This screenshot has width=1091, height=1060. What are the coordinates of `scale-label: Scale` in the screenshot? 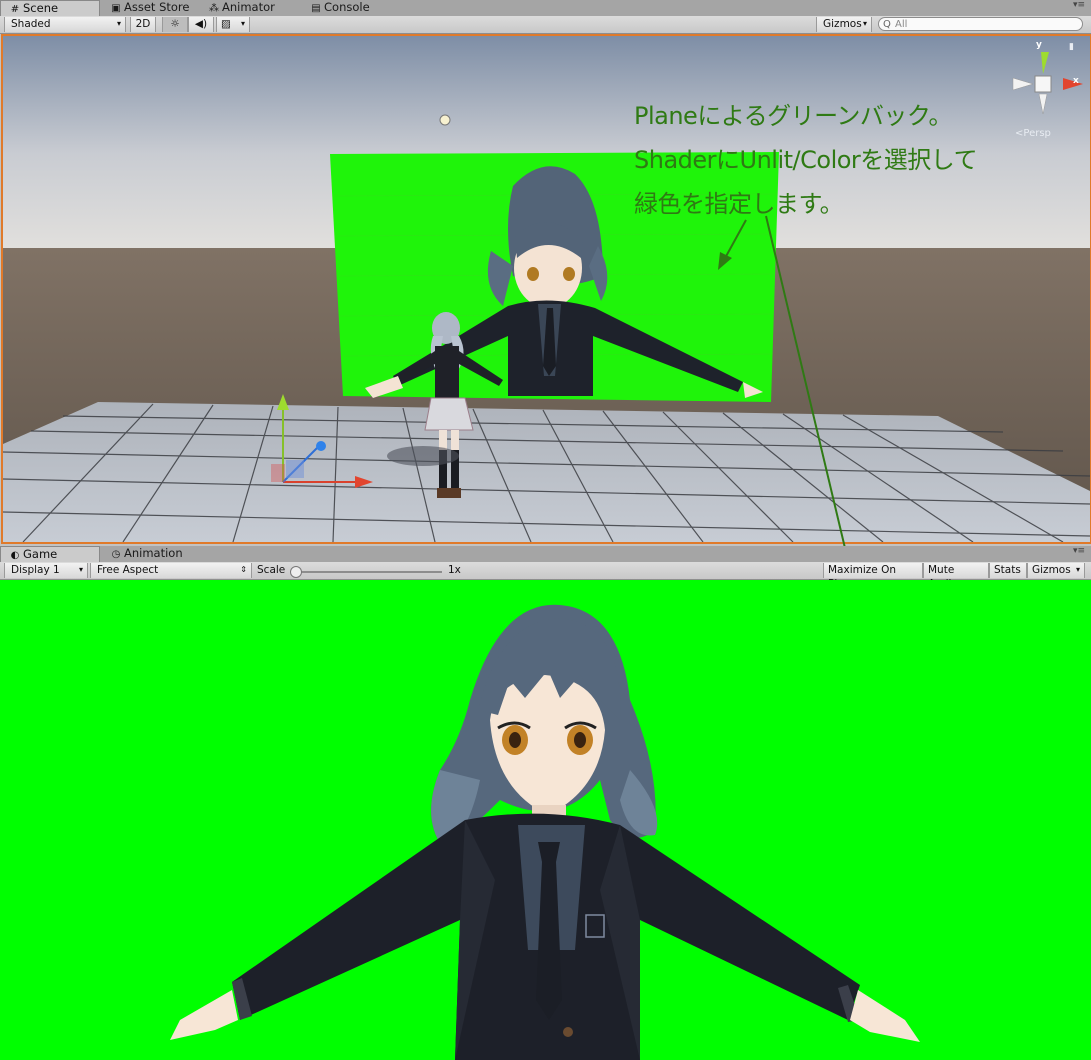 It's located at (271, 570).